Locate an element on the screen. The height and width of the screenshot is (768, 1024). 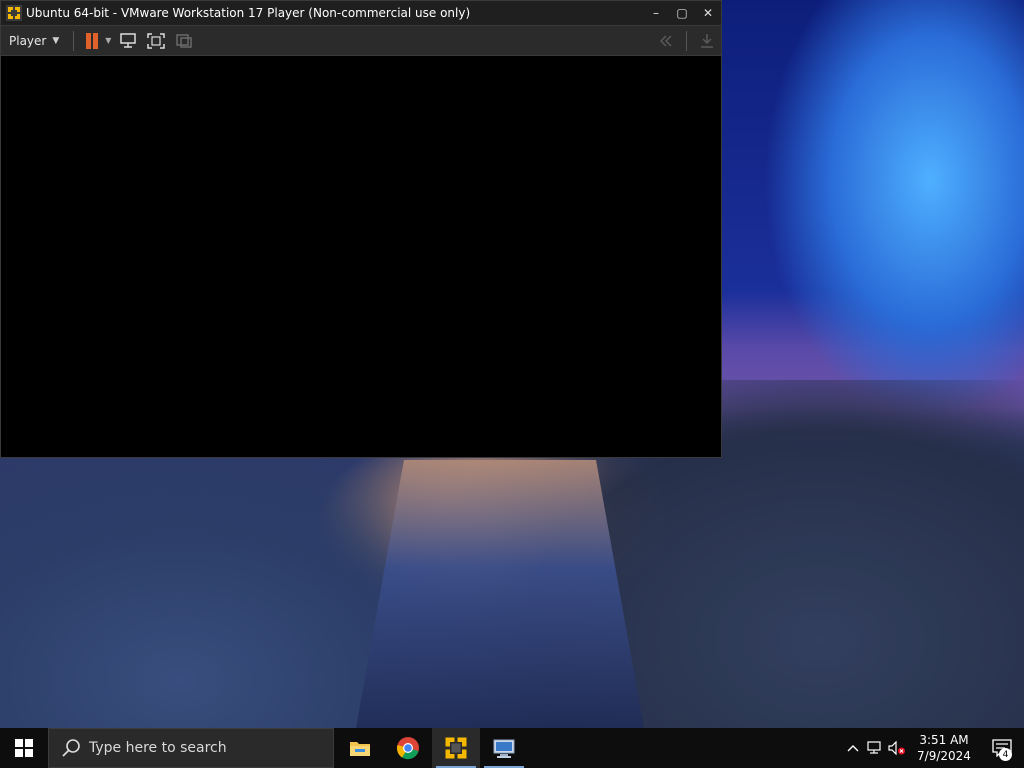
vmware-toolbar: Player ▼ ▼ is located at coordinates (361, 40).